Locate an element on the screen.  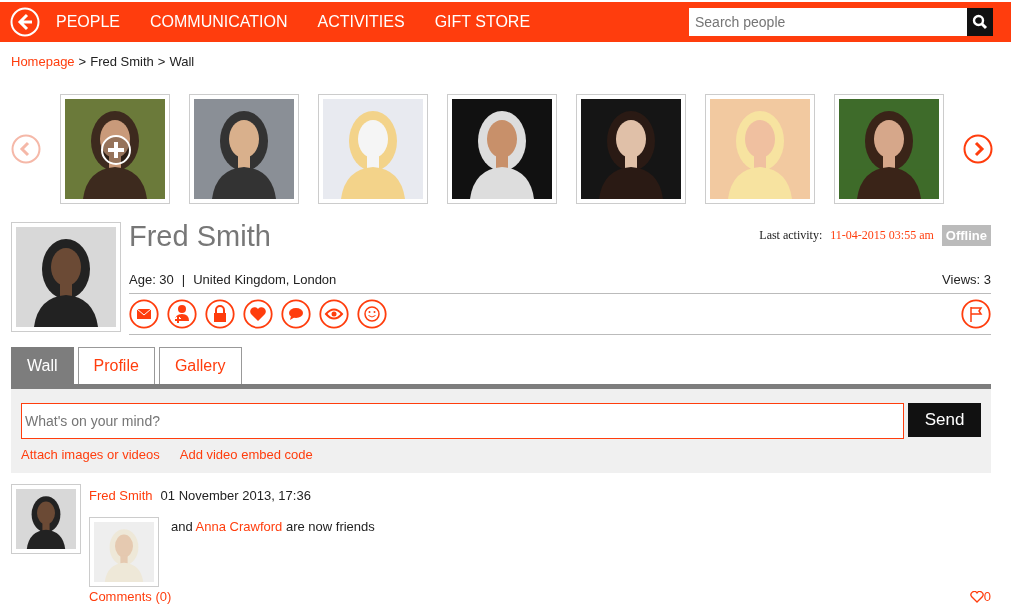
flag-button is located at coordinates (976, 314).